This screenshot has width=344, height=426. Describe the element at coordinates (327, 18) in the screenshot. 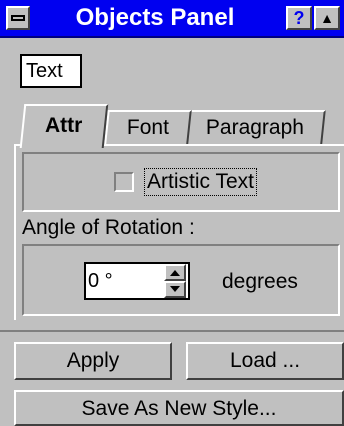

I see `roll-up-icon: ▲` at that location.